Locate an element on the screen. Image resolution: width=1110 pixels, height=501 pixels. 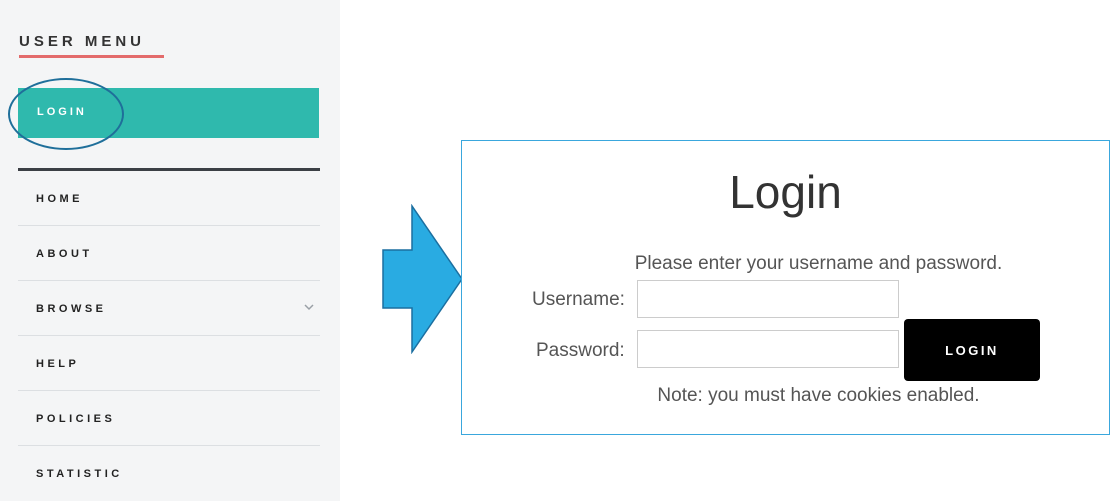
login-instructions: Please enter your username and password. is located at coordinates (818, 263).